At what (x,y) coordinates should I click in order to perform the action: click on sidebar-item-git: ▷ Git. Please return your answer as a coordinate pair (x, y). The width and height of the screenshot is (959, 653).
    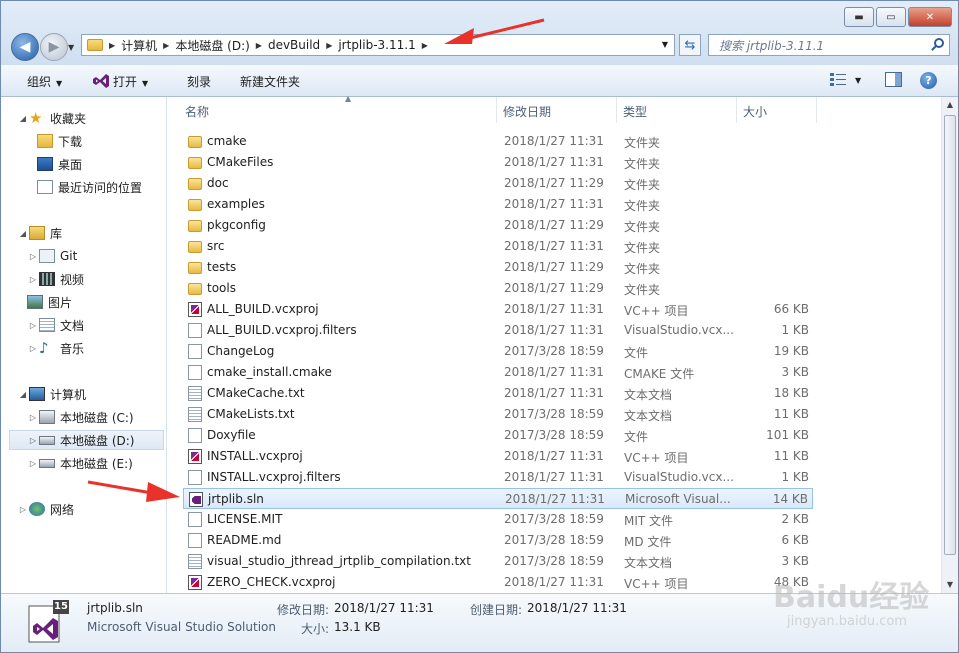
    Looking at the image, I should click on (52, 256).